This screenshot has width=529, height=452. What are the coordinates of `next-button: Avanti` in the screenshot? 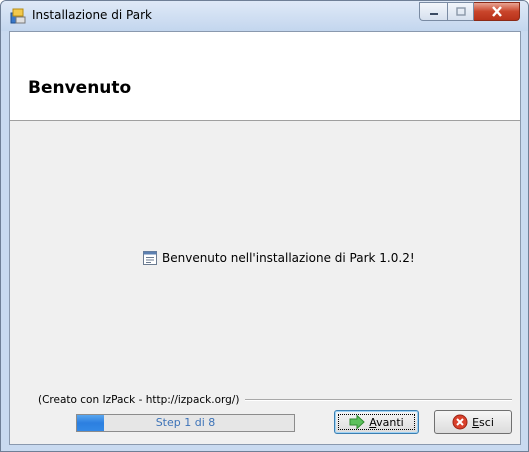 It's located at (376, 422).